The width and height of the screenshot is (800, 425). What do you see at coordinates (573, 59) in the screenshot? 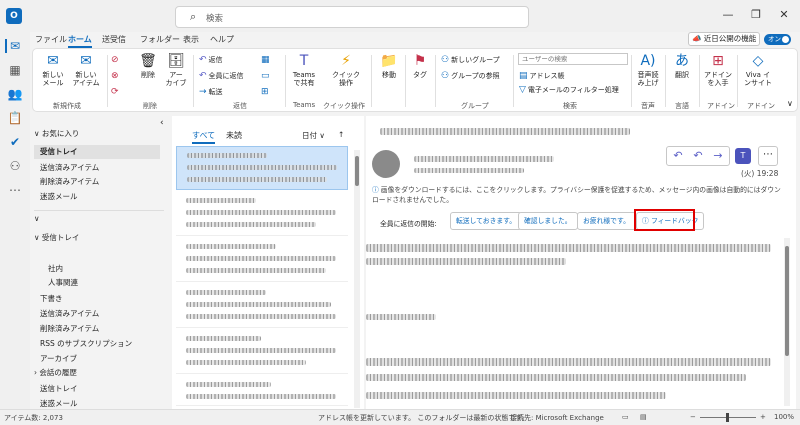
I see `search-people-input: ユーザーの検索` at bounding box center [573, 59].